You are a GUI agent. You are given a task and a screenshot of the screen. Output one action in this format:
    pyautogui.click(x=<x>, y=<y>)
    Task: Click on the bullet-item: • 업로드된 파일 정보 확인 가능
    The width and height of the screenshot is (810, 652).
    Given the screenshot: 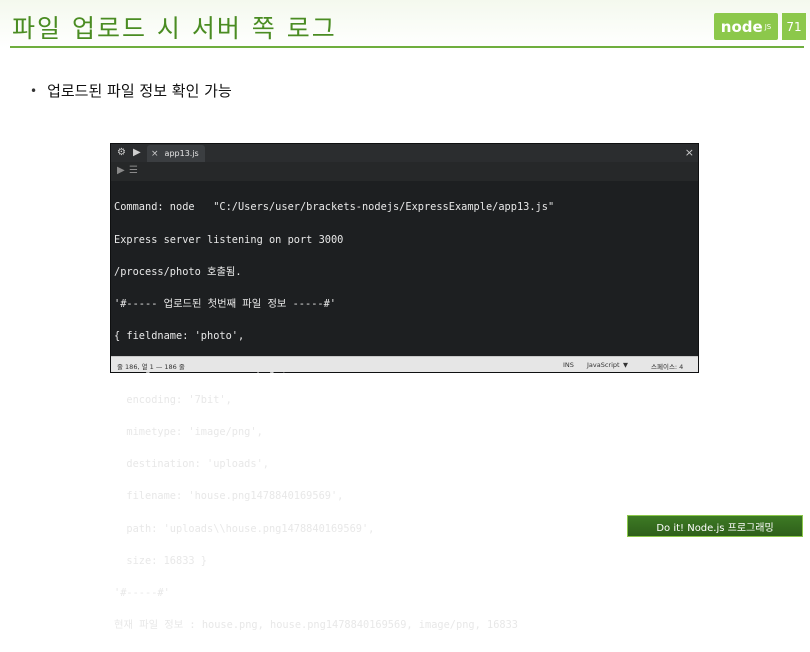 What is the action you would take?
    pyautogui.click(x=131, y=90)
    